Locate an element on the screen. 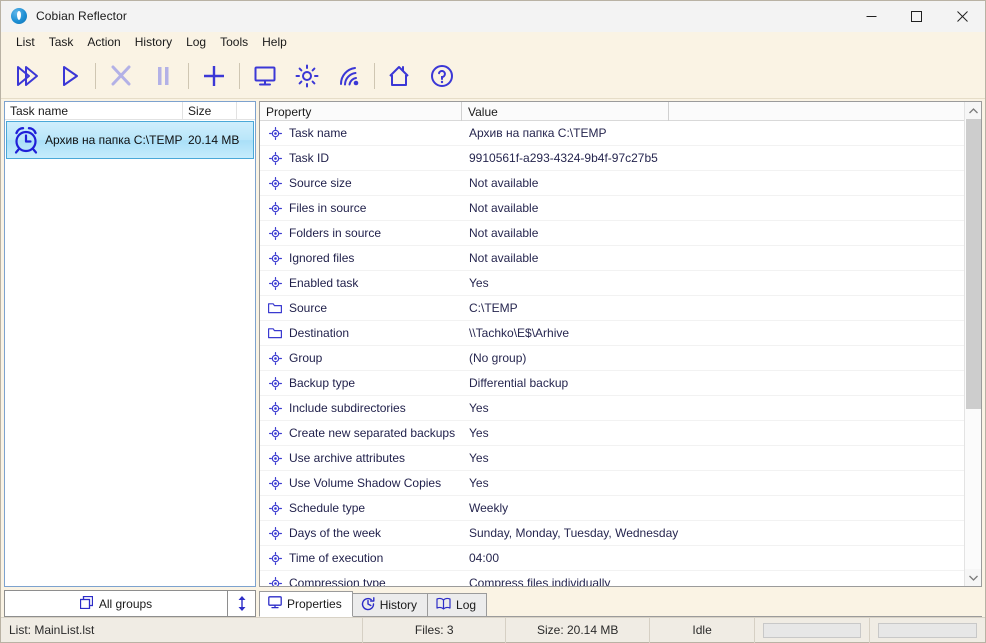 The image size is (986, 643). properties-grid-row: Source size Not available is located at coordinates (612, 183).